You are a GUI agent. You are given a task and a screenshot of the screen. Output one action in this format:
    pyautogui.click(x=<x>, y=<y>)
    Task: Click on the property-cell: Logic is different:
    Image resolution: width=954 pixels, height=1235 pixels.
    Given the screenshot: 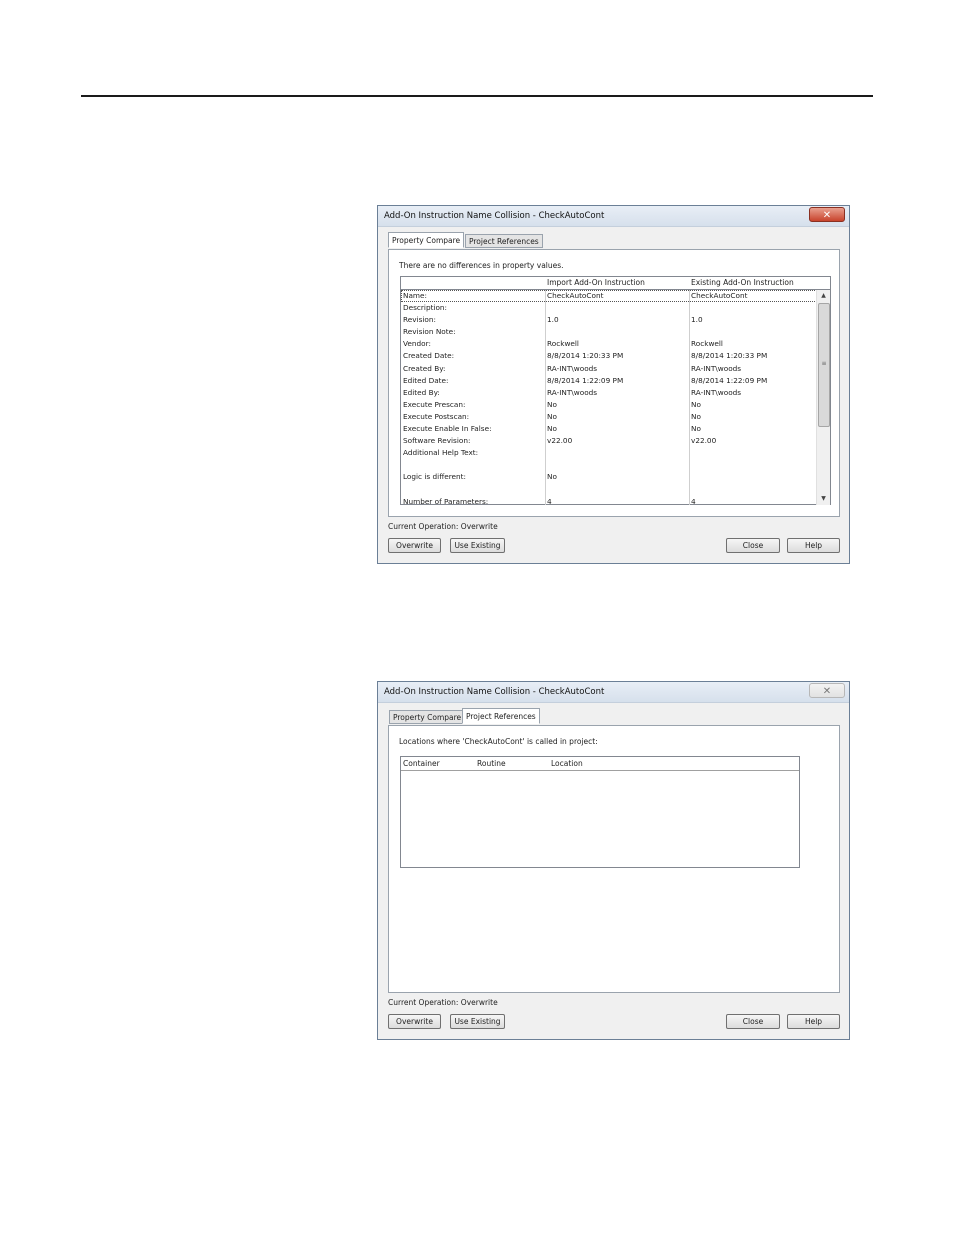 What is the action you would take?
    pyautogui.click(x=434, y=477)
    